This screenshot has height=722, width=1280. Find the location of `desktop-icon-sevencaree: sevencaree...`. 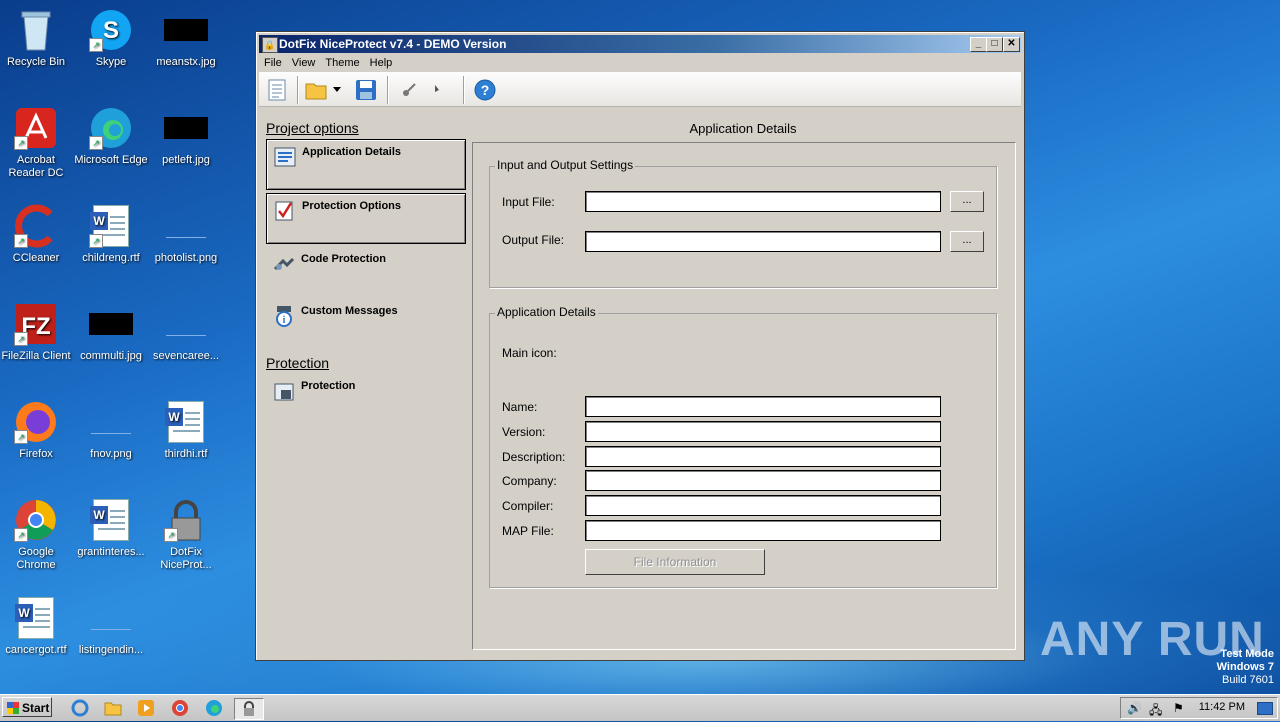

desktop-icon-sevencaree: sevencaree... is located at coordinates (186, 332).